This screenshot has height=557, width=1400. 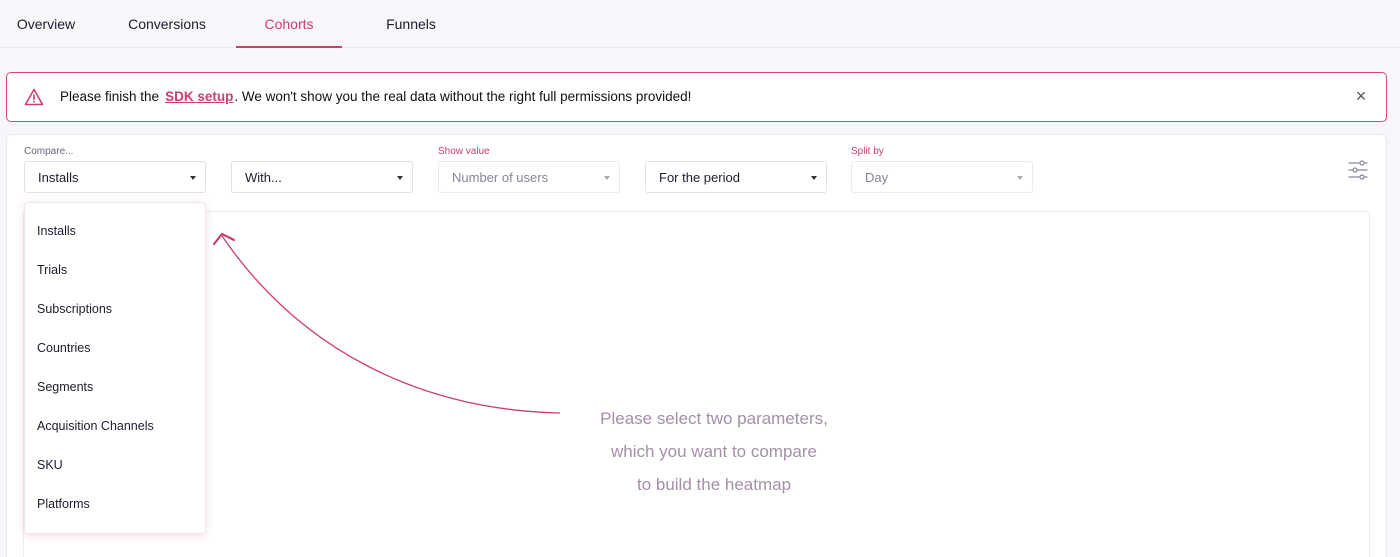 What do you see at coordinates (289, 24) in the screenshot?
I see `tab-cohorts: Cohorts` at bounding box center [289, 24].